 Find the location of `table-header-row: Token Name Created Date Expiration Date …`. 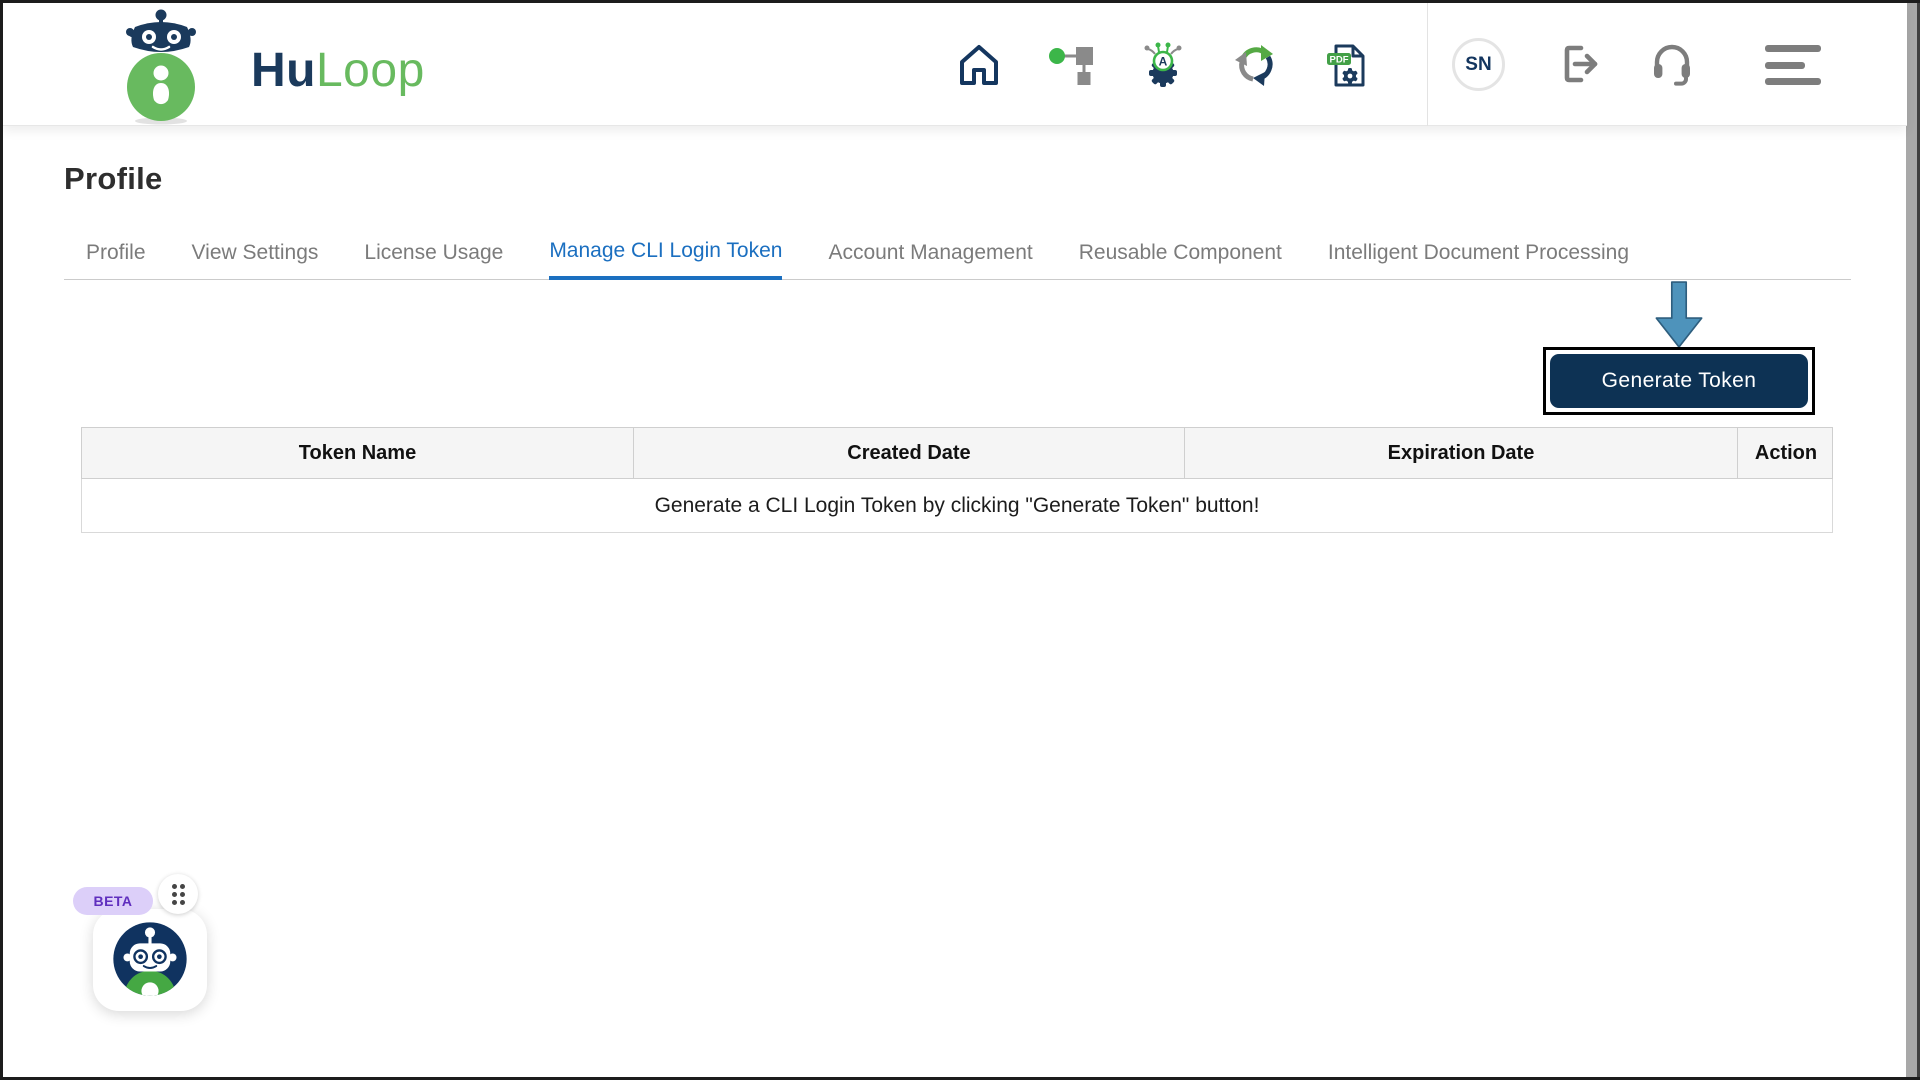

table-header-row: Token Name Created Date Expiration Date … is located at coordinates (957, 453).